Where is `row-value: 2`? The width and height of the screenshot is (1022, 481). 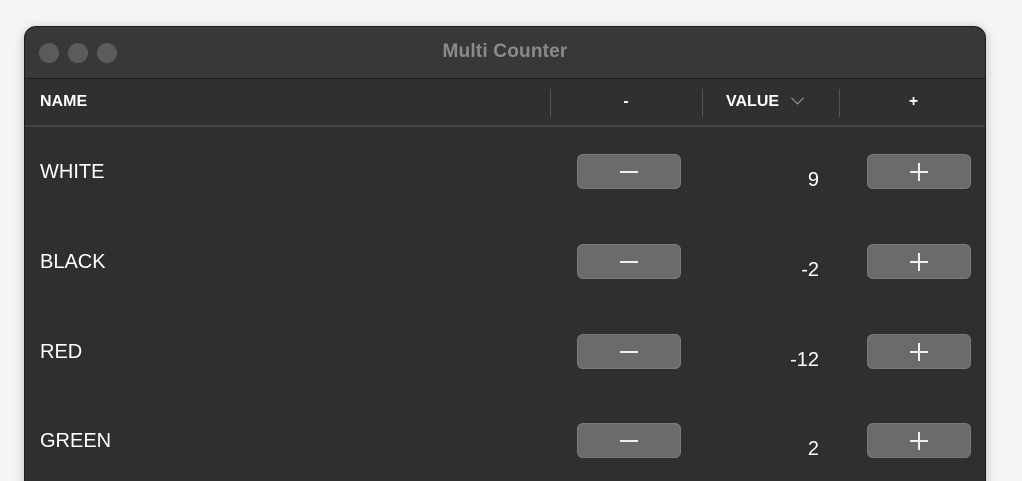
row-value: 2 is located at coordinates (813, 448).